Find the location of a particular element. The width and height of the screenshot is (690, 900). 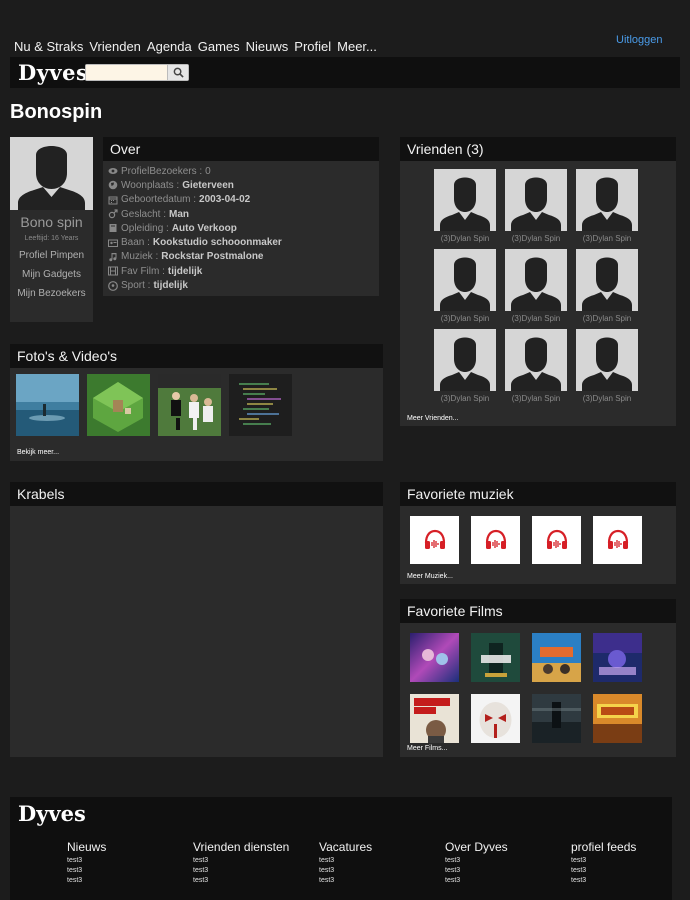

over-row-value: Gieterveen is located at coordinates (208, 185).